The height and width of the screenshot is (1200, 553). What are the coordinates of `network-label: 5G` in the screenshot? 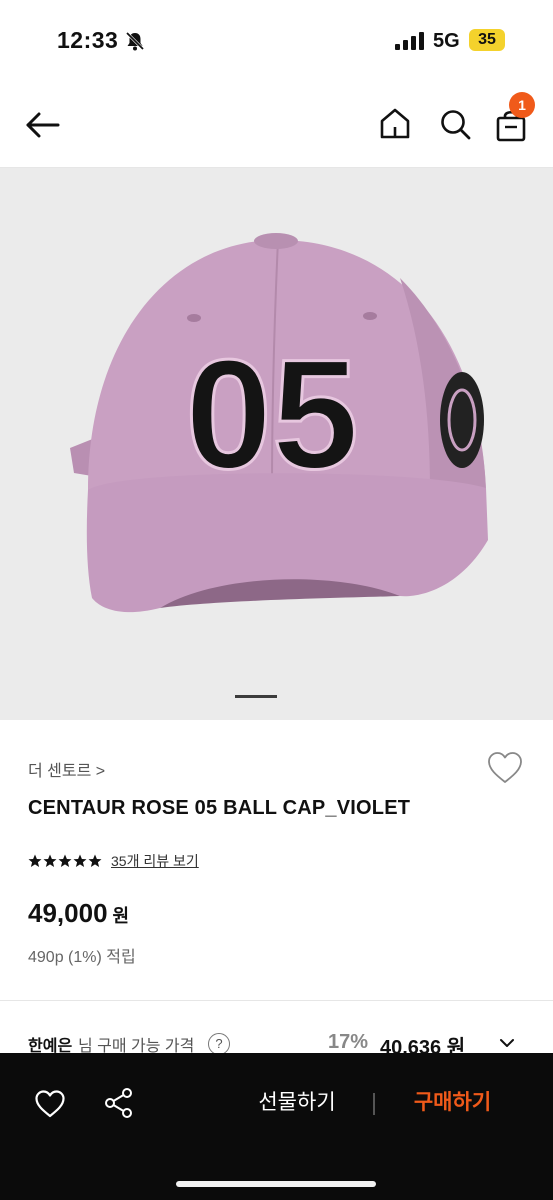 It's located at (446, 41).